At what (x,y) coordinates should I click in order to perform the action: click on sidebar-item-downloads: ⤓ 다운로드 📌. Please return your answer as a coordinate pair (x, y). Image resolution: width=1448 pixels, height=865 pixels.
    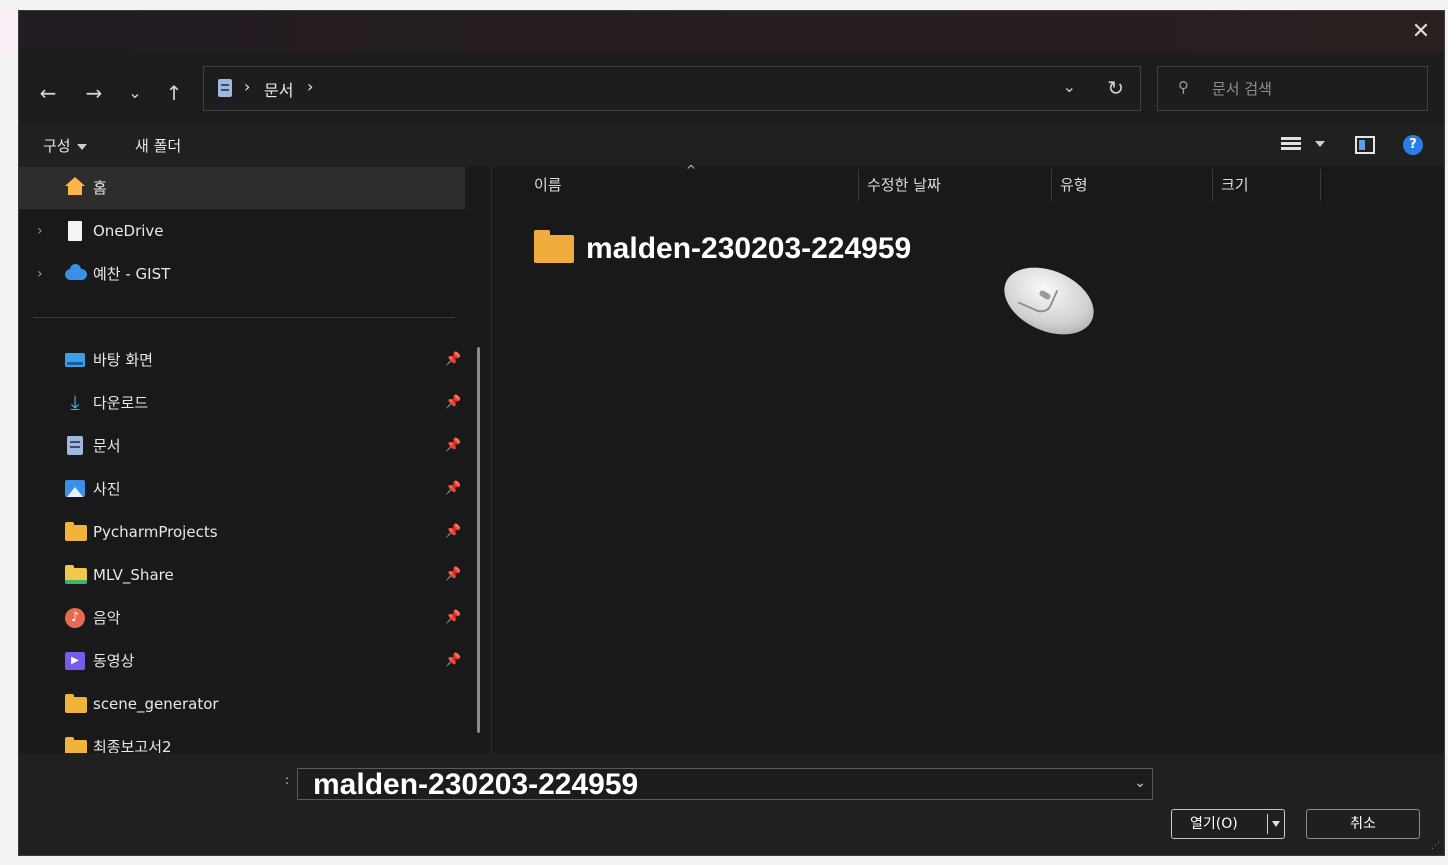
    Looking at the image, I should click on (242, 403).